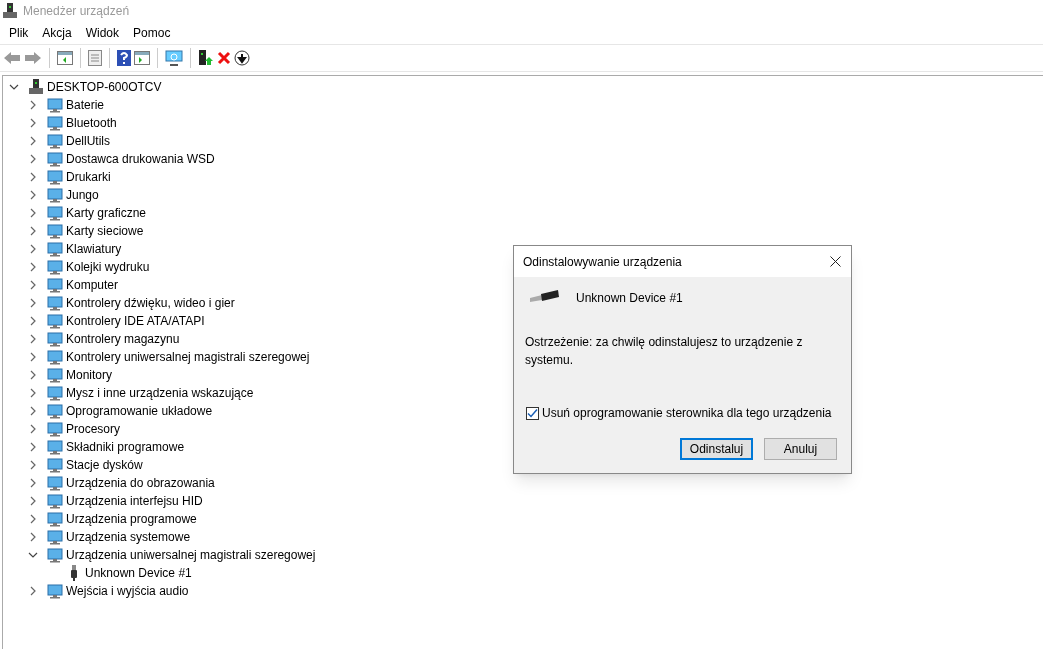 This screenshot has height=649, width=1043. I want to click on dialog-button: Odinstaluj, so click(716, 449).